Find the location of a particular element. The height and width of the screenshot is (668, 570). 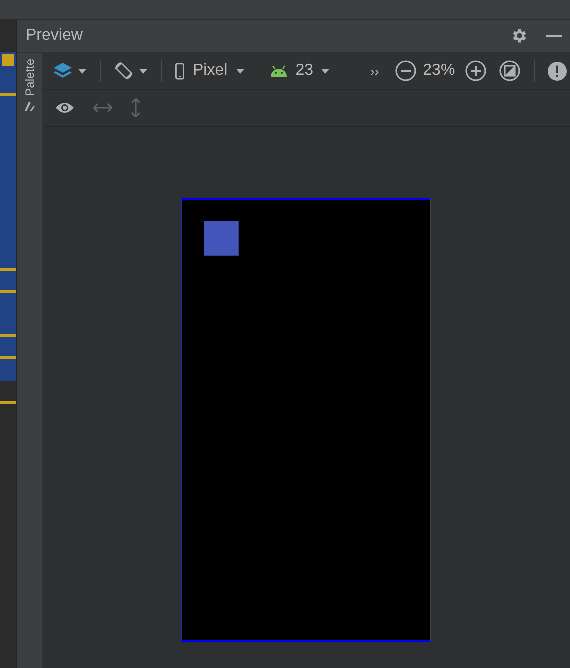

rotate-icon is located at coordinates (124, 71).